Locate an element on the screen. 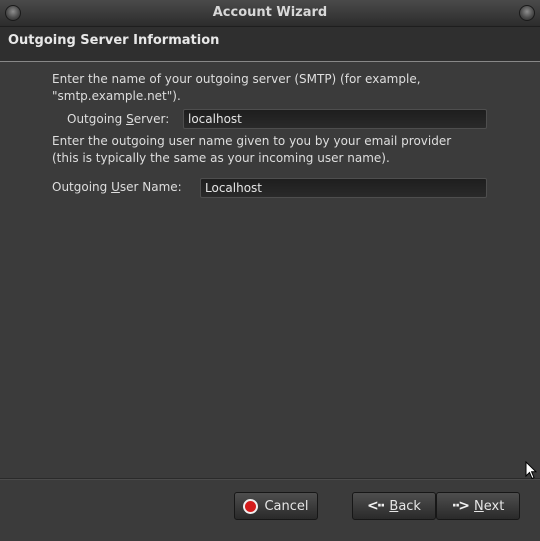  title-bar: Account Wizard is located at coordinates (270, 13).